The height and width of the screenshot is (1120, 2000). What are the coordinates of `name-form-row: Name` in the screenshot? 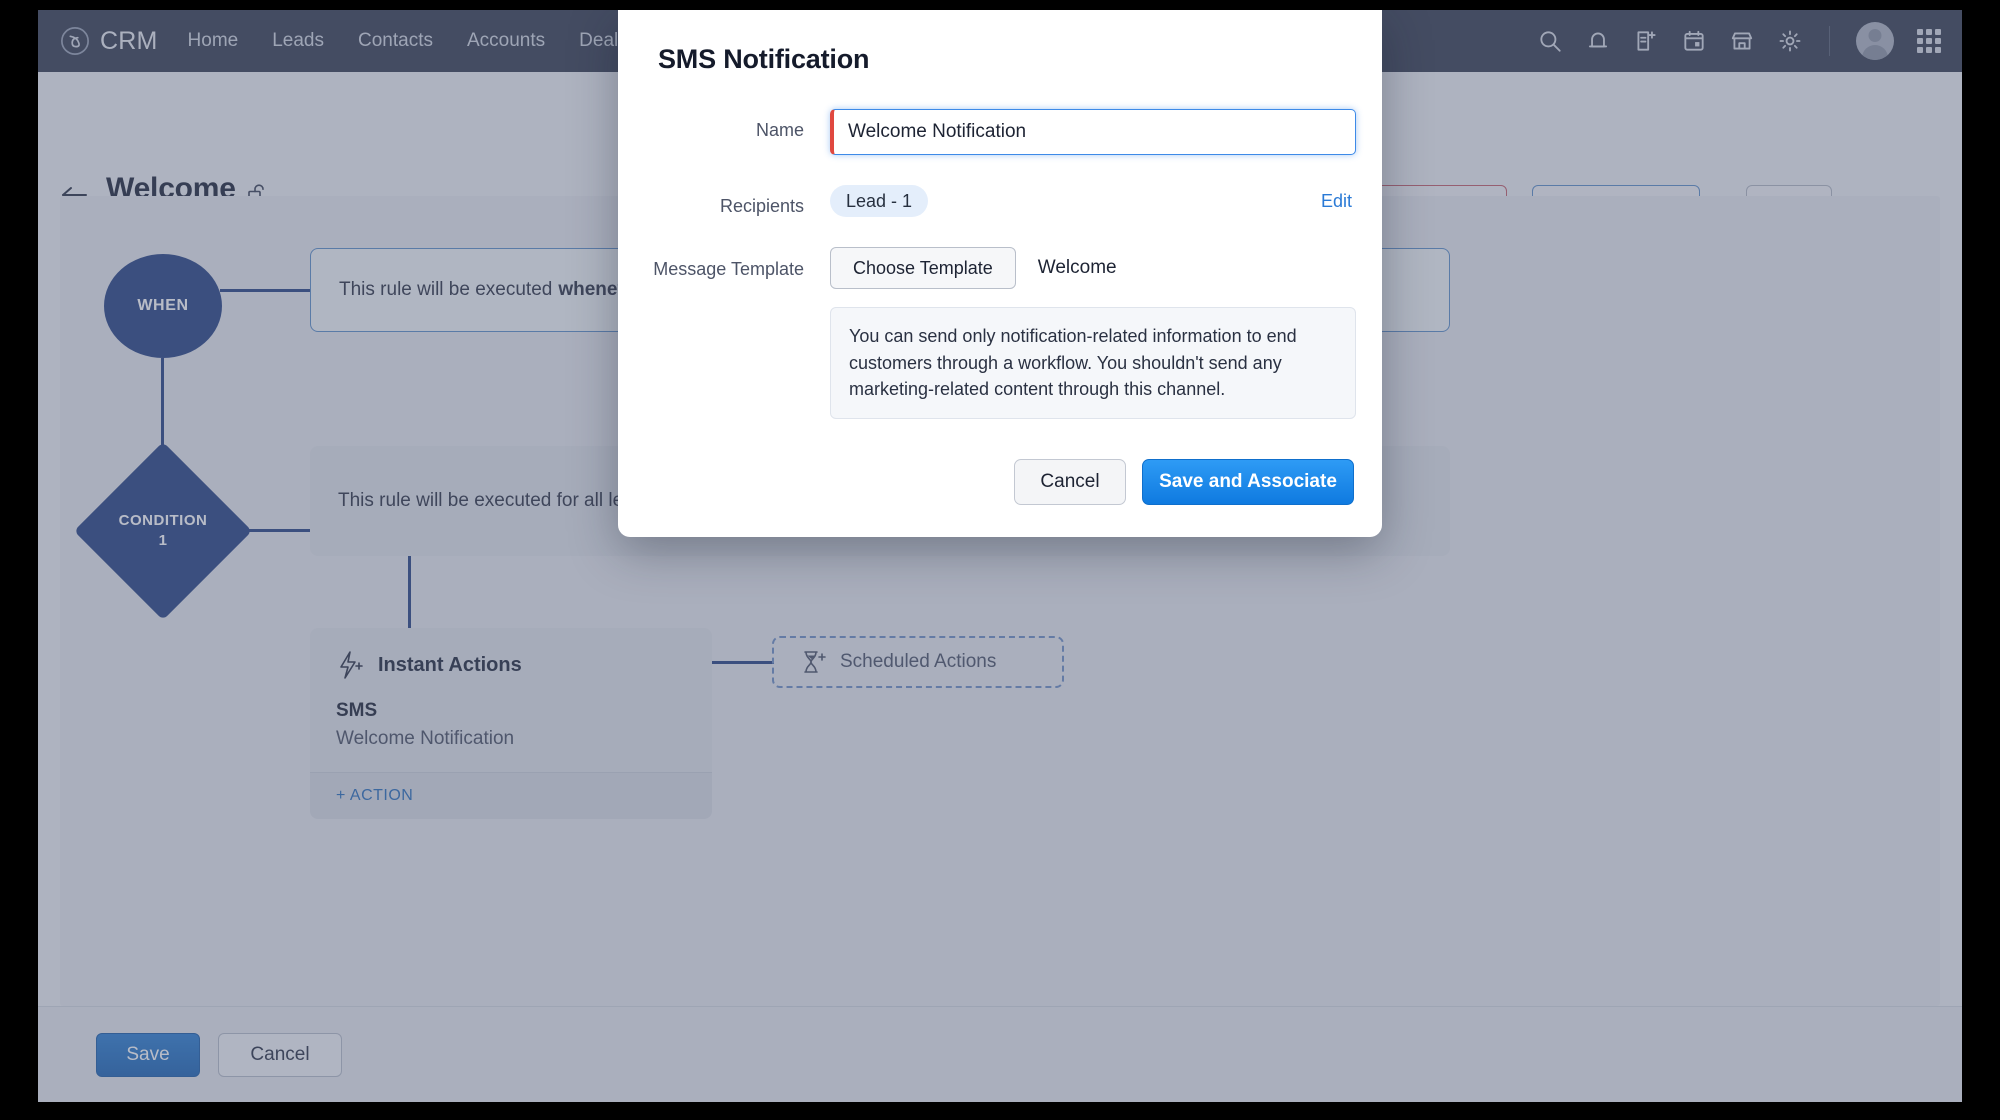 It's located at (1000, 132).